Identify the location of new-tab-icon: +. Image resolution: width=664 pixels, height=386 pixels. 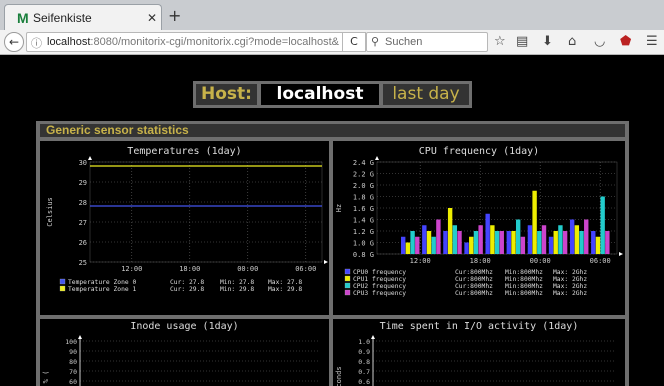
(174, 15).